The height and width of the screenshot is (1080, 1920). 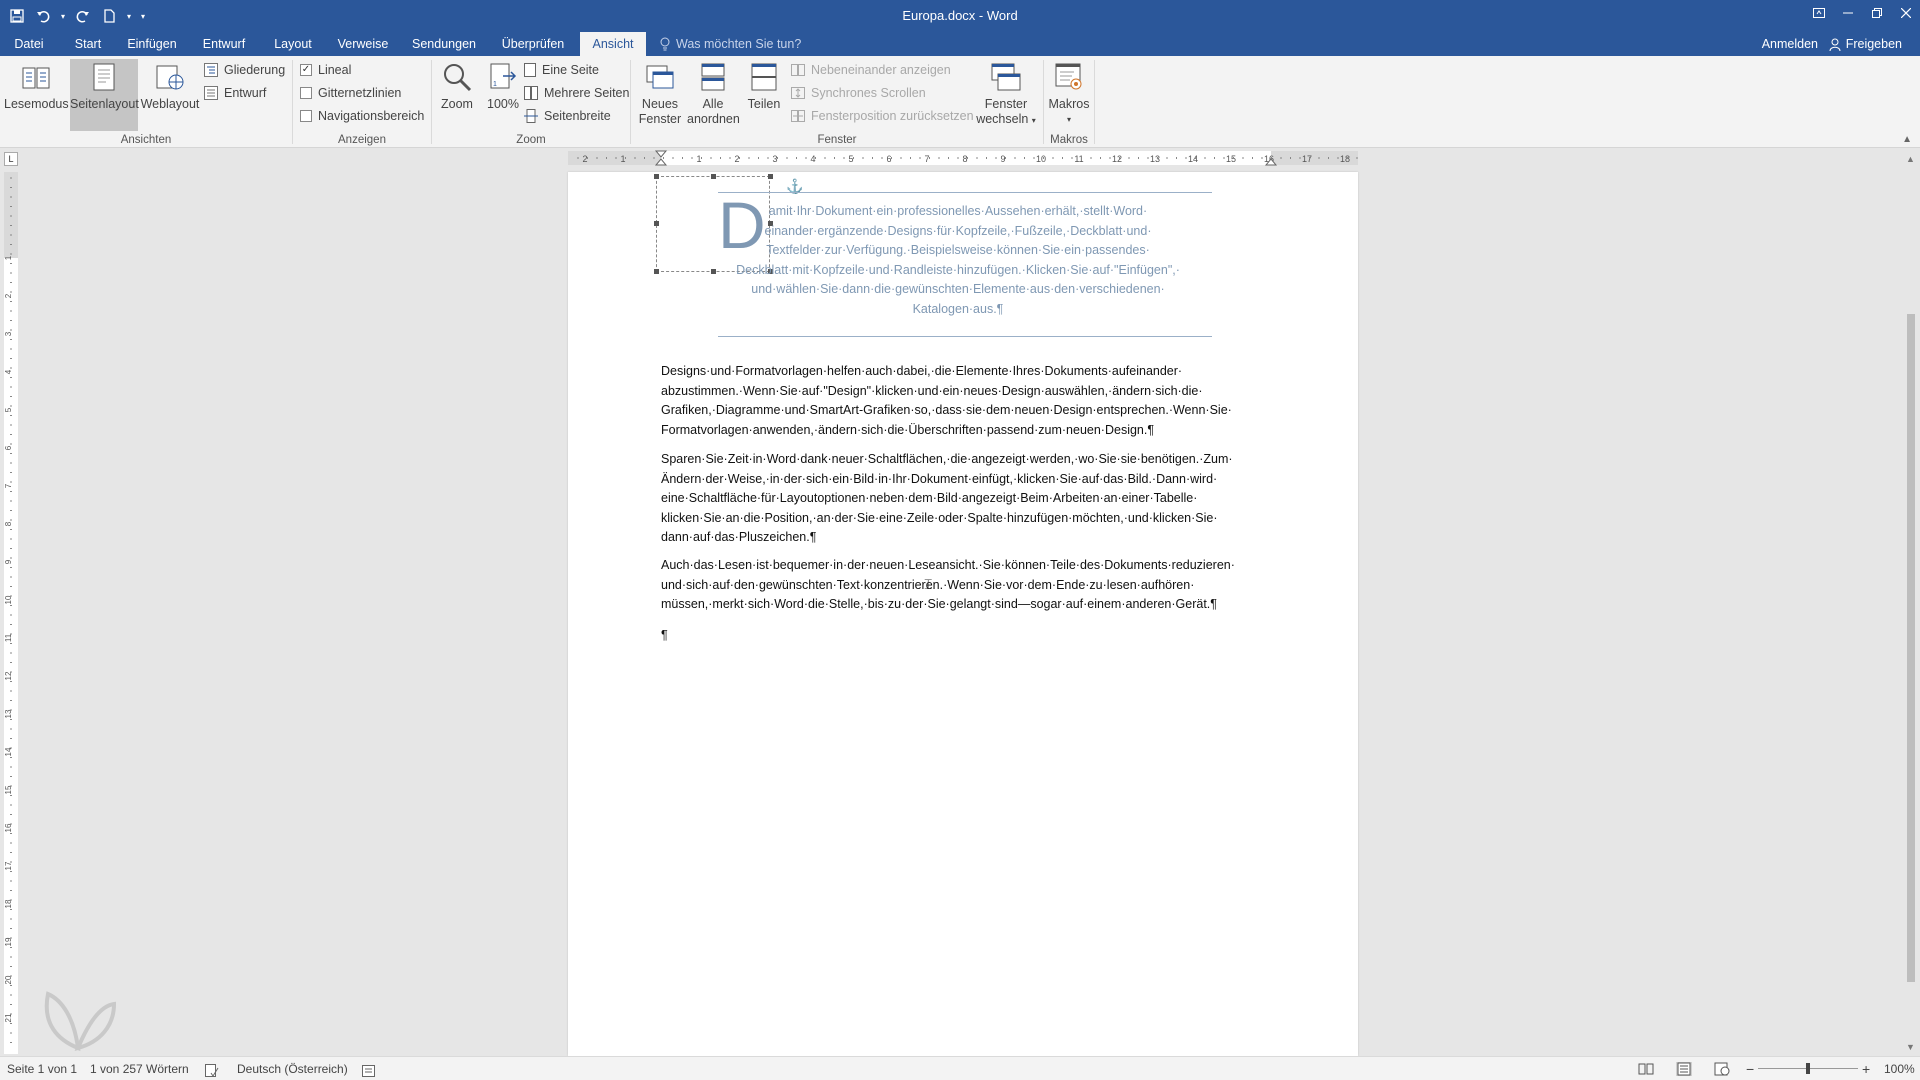 What do you see at coordinates (713, 104) in the screenshot?
I see `arrange-all-label-1: Alle` at bounding box center [713, 104].